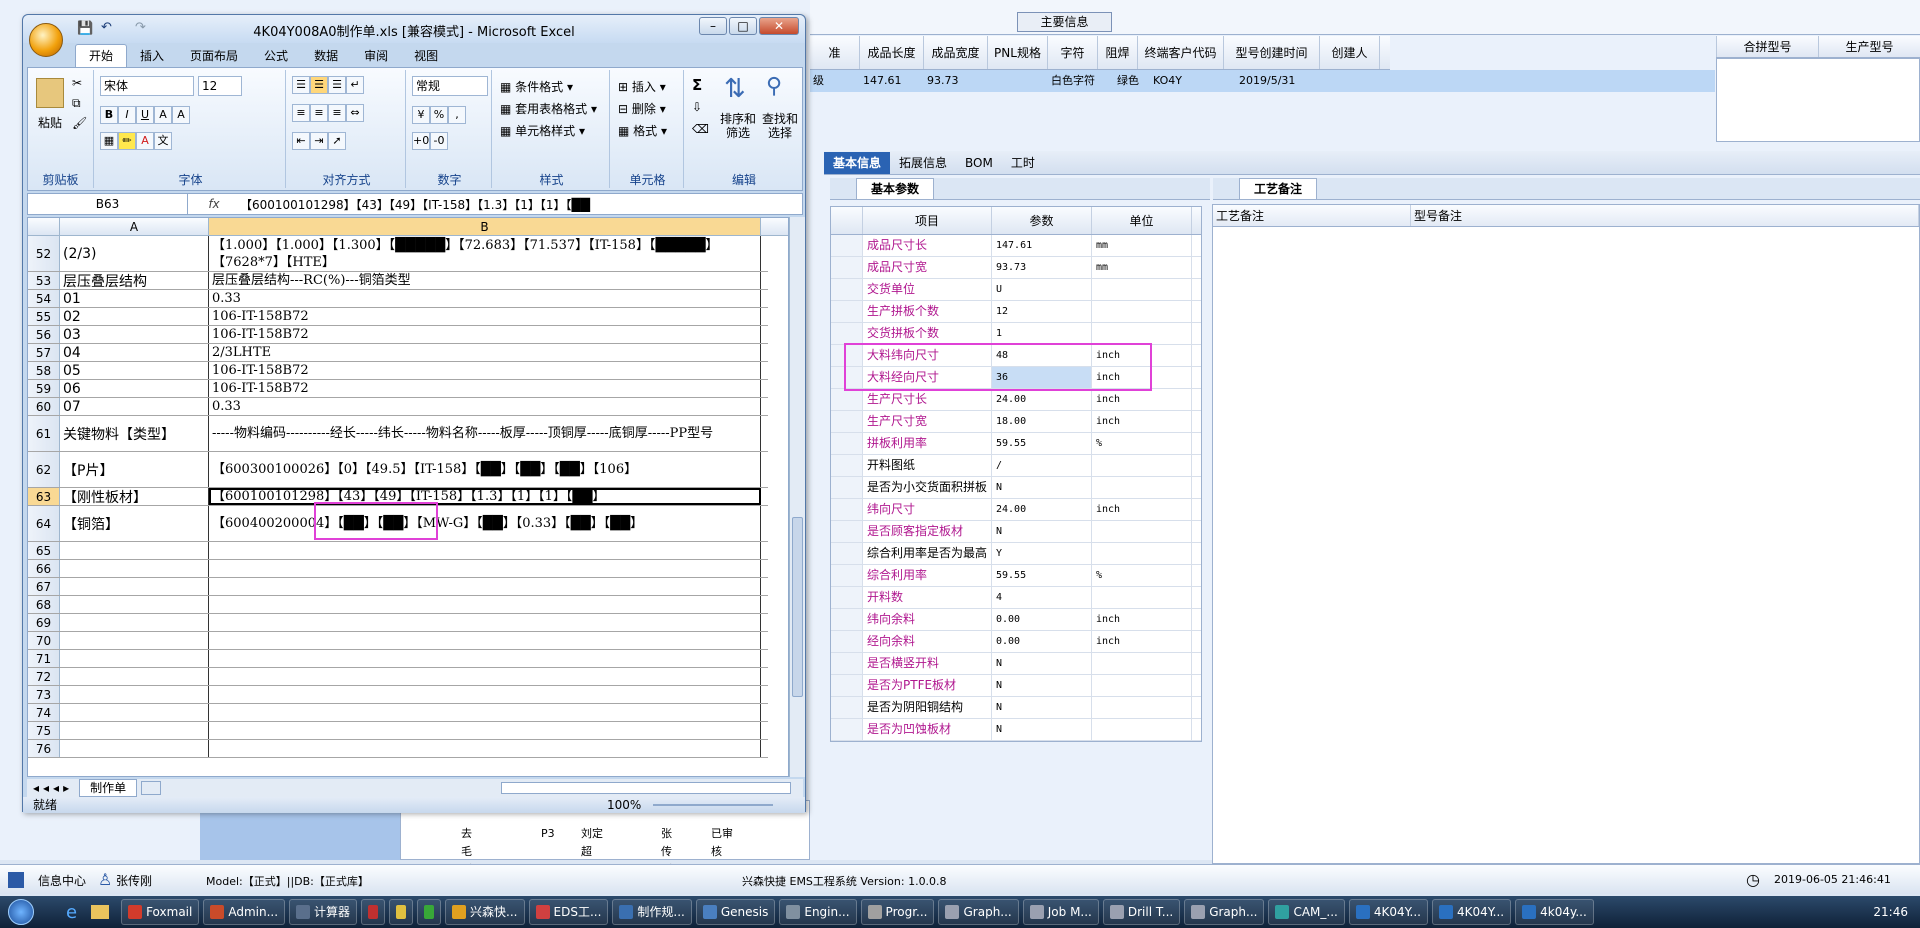 This screenshot has width=1920, height=928. Describe the element at coordinates (1018, 52) in the screenshot. I see `grid-header: PNL规格` at that location.